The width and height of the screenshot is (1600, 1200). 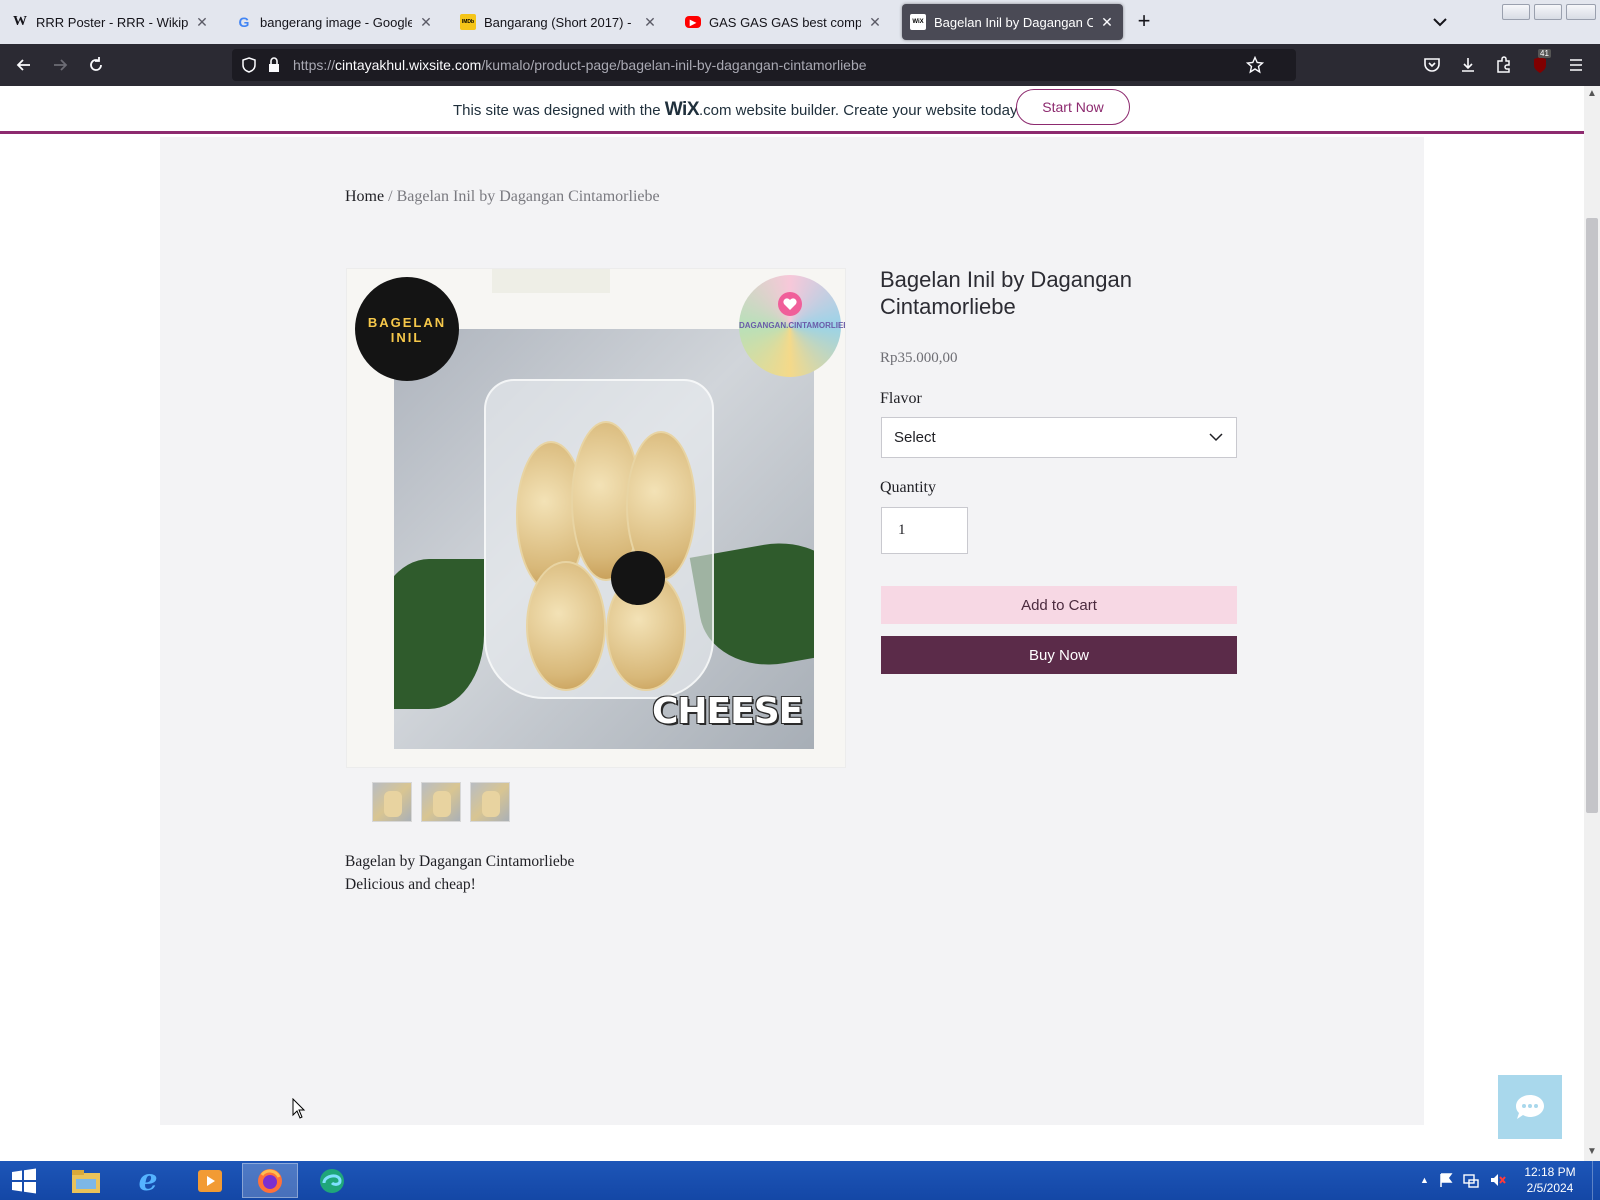 I want to click on product-title: Bagelan Inil by Dagangan Cintamorliebe, so click(x=1006, y=293).